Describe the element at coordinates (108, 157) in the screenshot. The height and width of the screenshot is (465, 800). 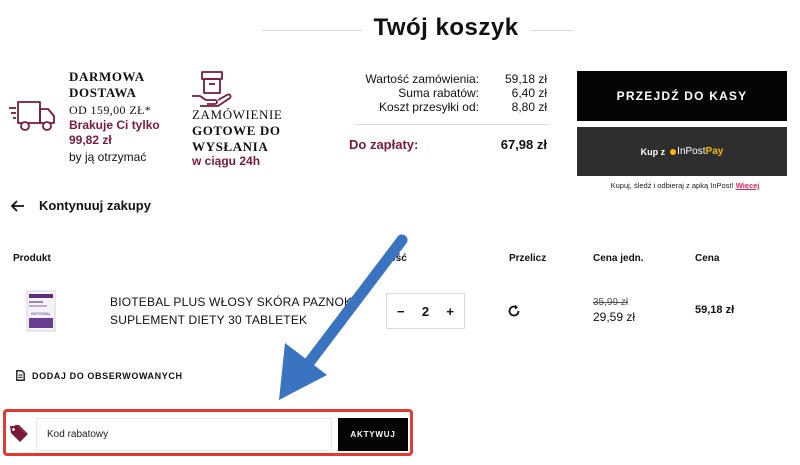
I see `missing-amount-suffix: by ją otrzymać` at that location.